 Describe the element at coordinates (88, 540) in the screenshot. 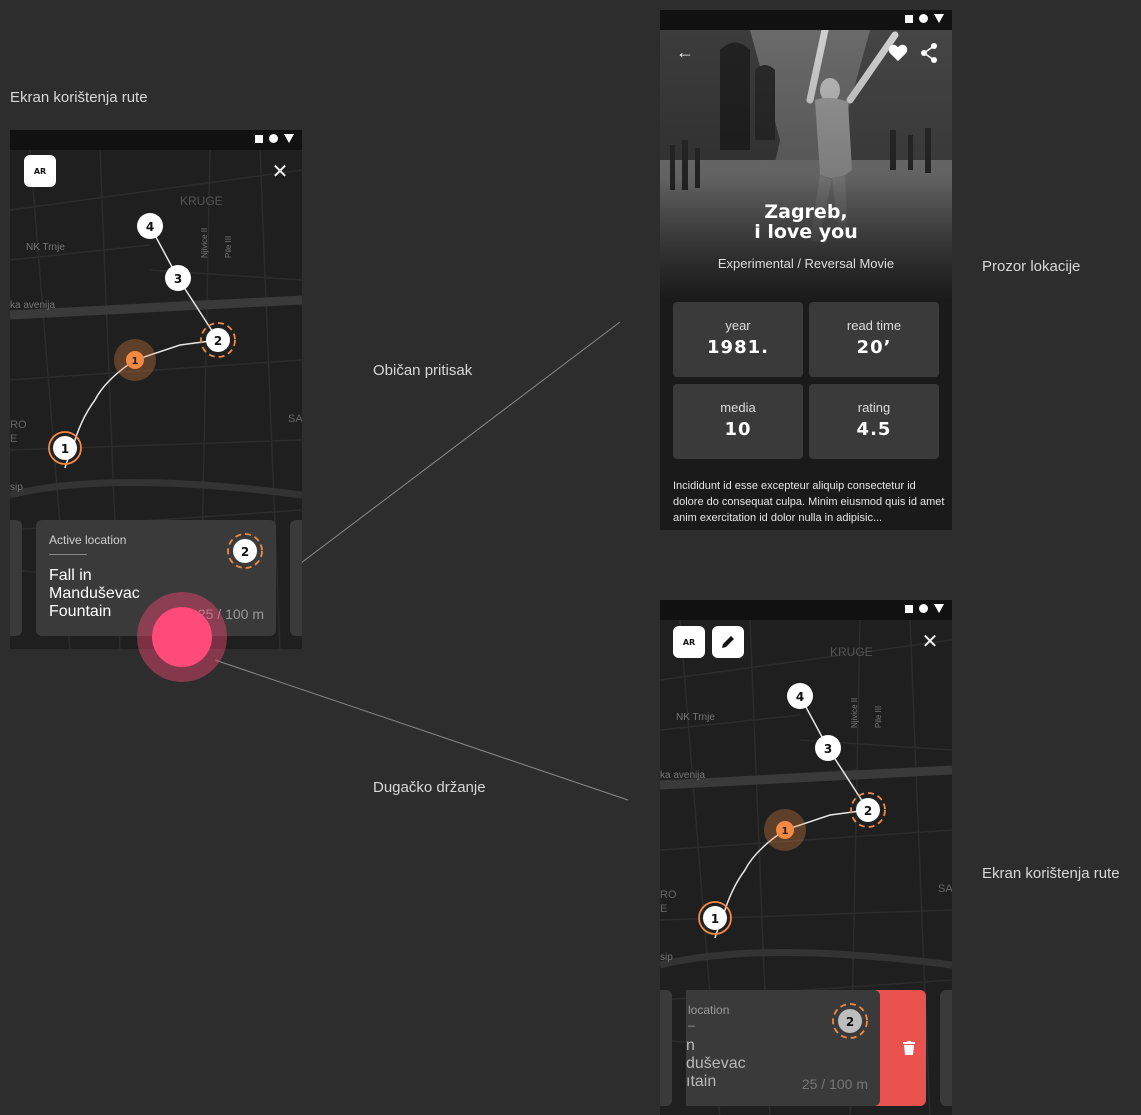

I see `active-location-label: Active location` at that location.